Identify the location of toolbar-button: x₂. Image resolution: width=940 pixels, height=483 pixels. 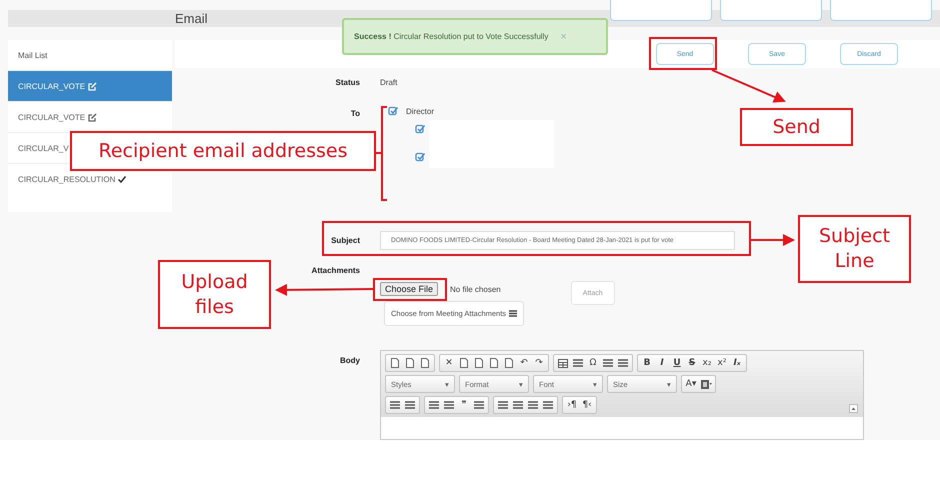
(707, 363).